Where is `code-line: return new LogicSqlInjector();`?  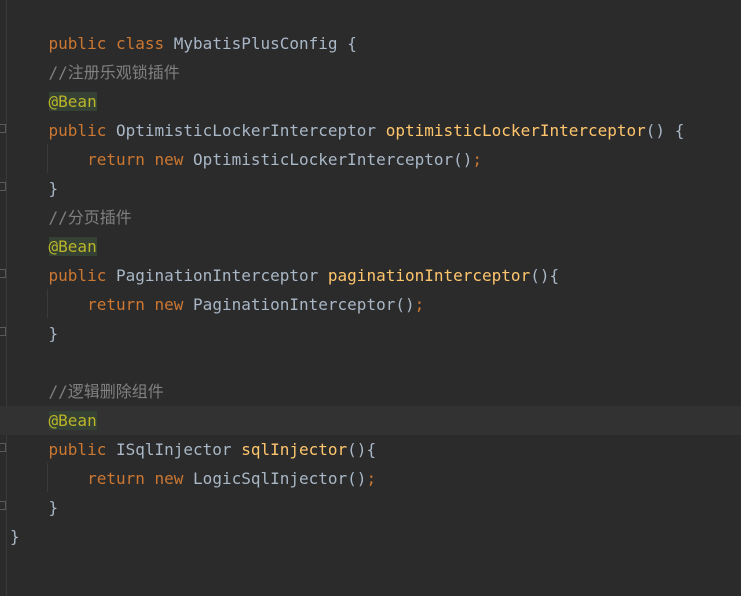
code-line: return new LogicSqlInjector(); is located at coordinates (193, 478).